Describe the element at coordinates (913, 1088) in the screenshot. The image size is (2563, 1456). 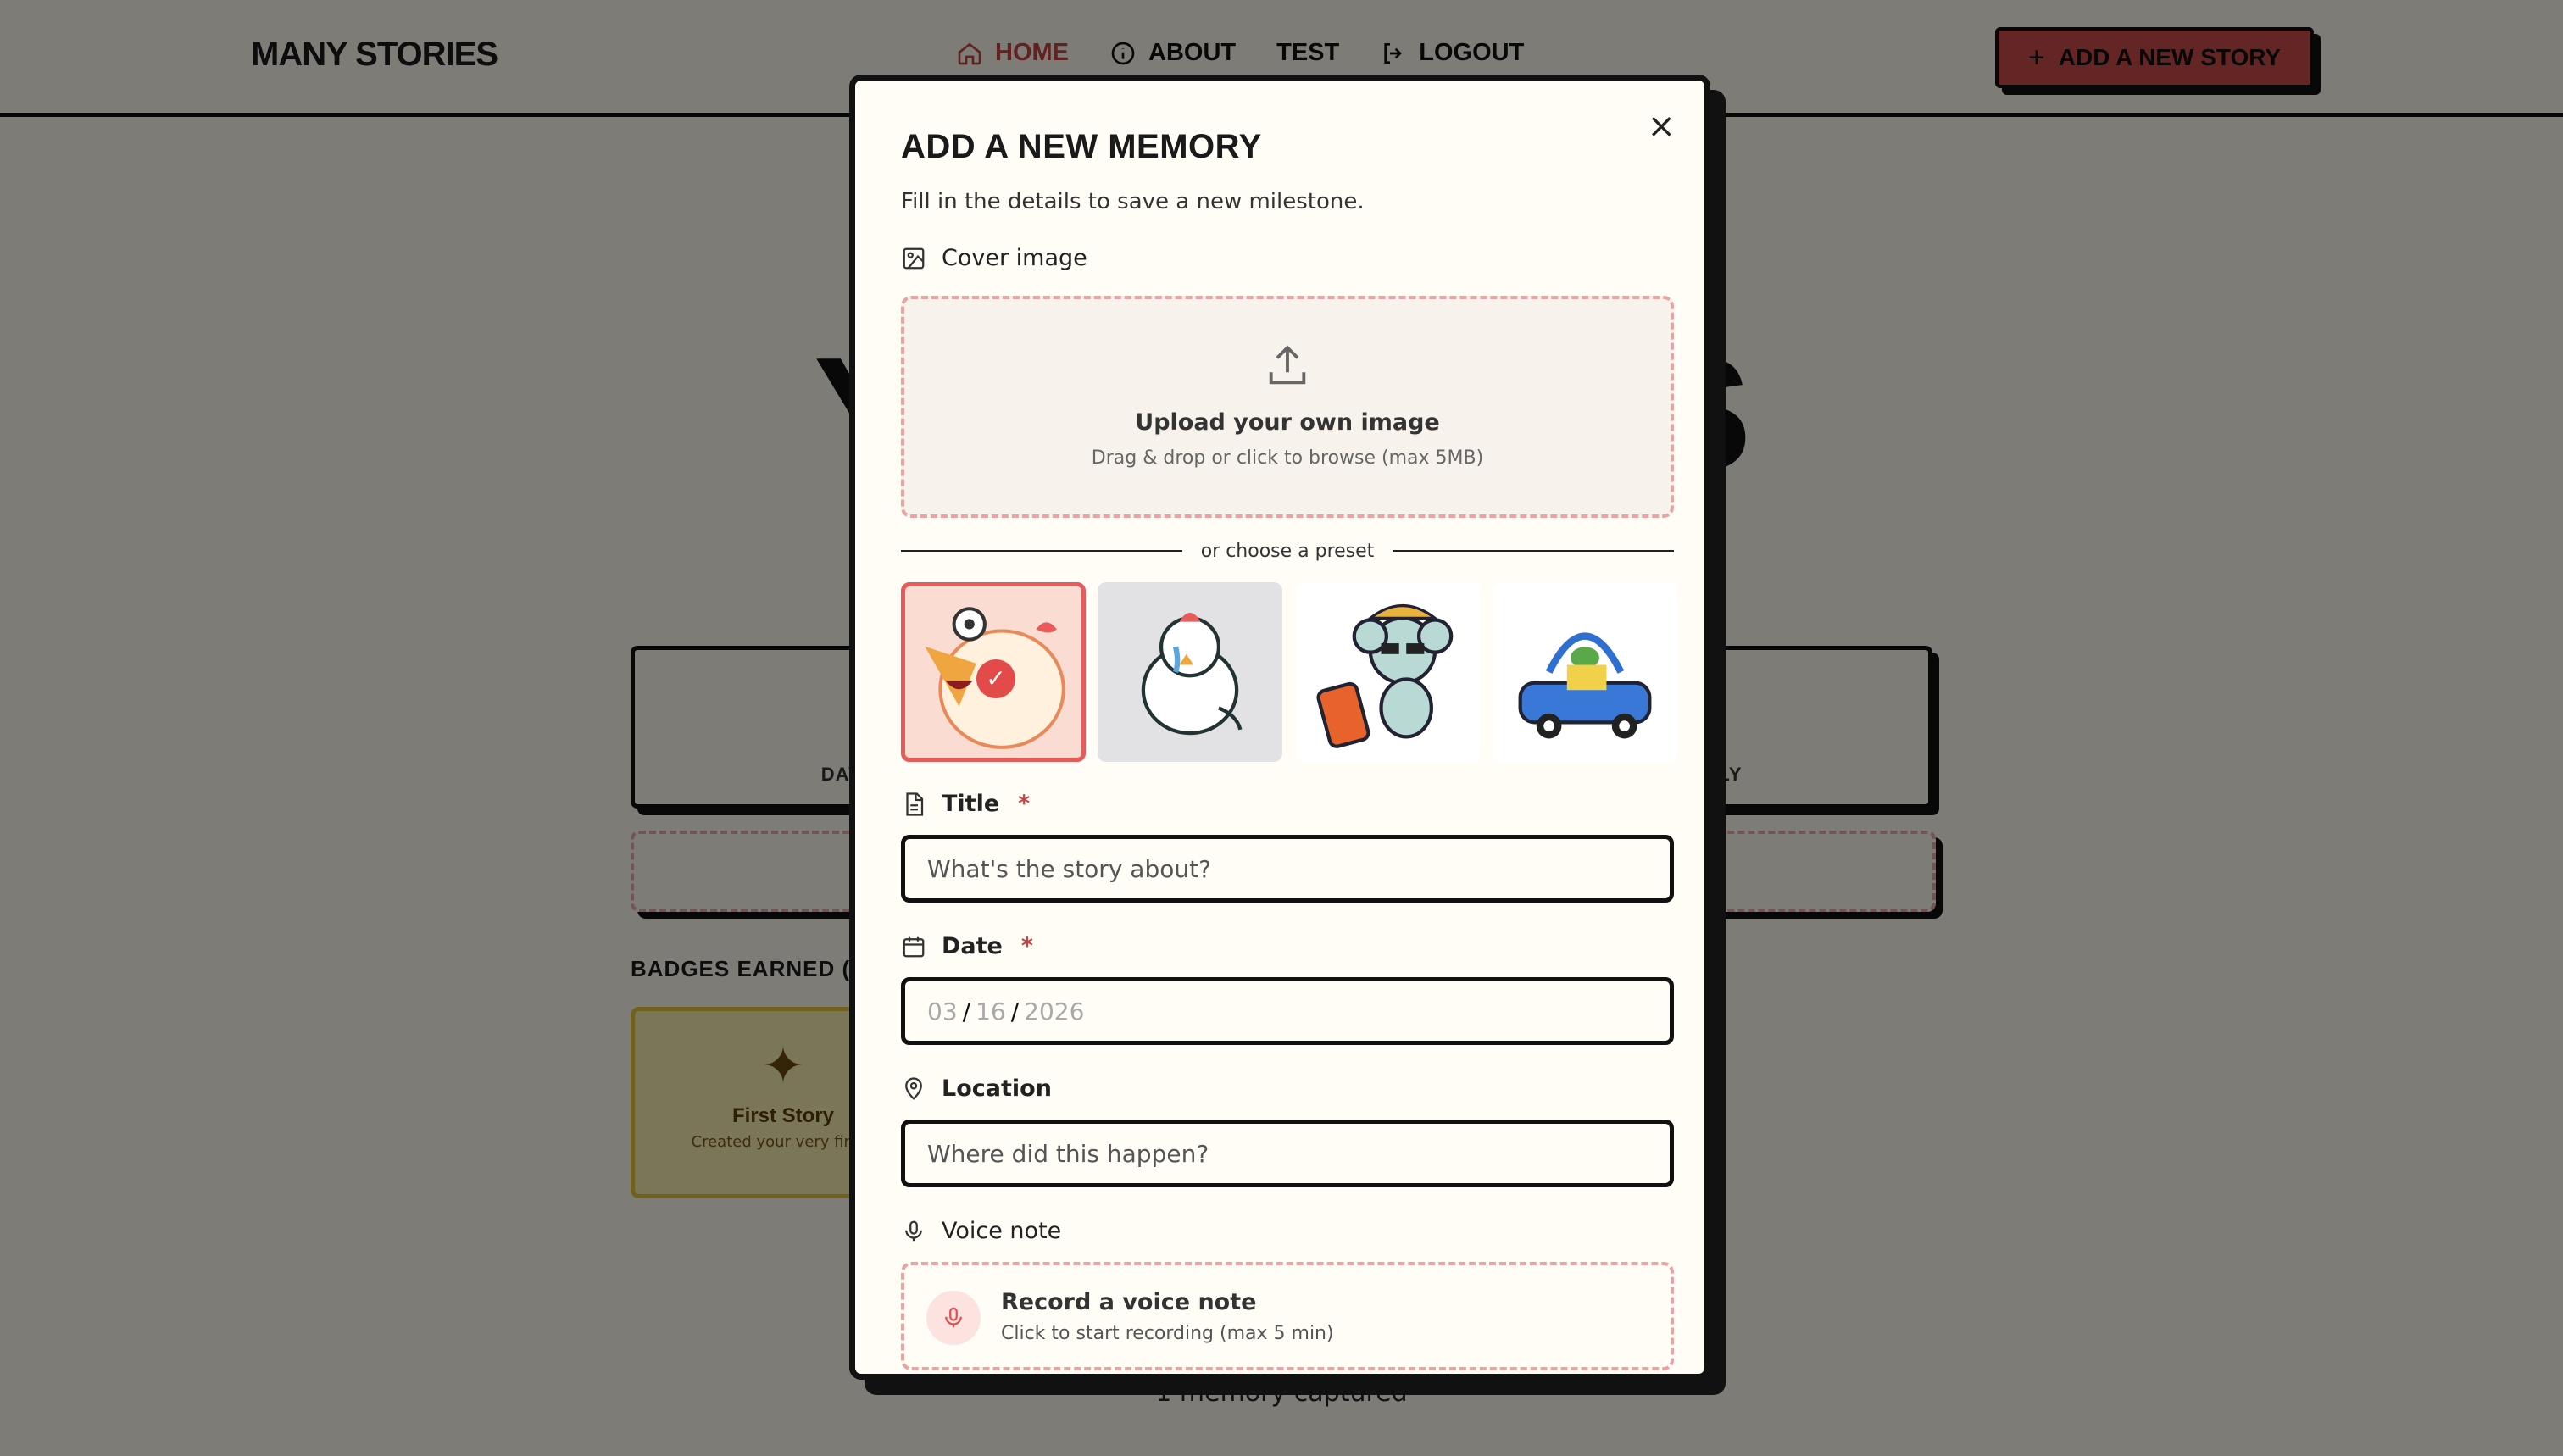
I see `map-pin-icon` at that location.